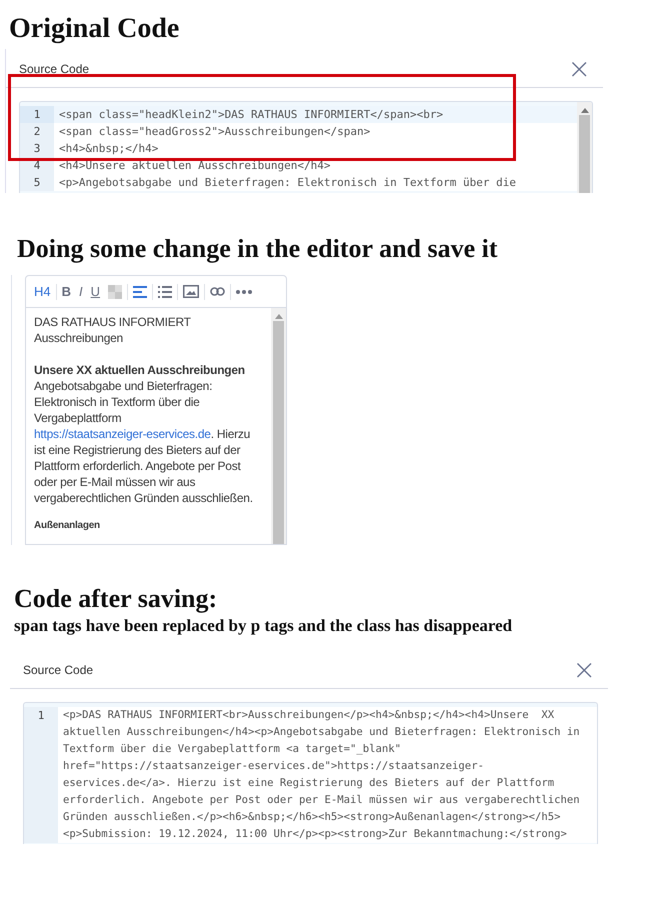 The height and width of the screenshot is (898, 651). Describe the element at coordinates (258, 249) in the screenshot. I see `section-heading: Doing some change in the editor and save it` at that location.